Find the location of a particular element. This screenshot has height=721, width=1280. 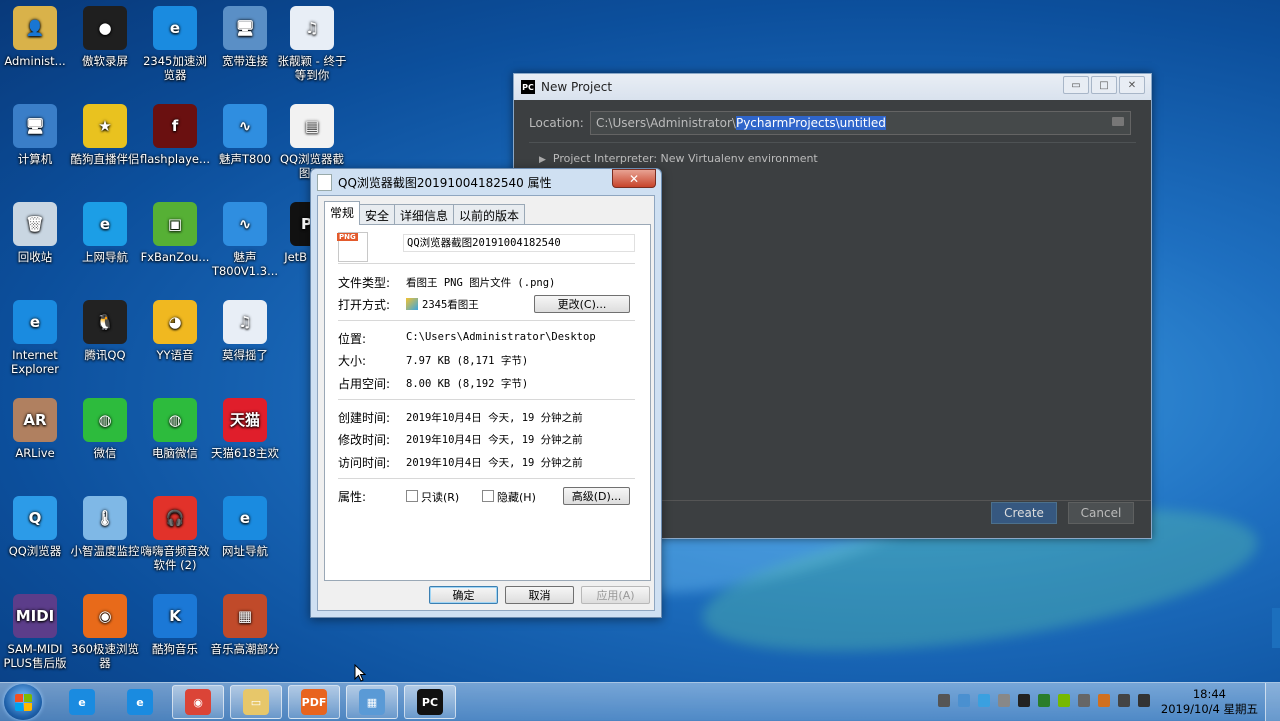

mouse-cursor-icon is located at coordinates (360, 673).